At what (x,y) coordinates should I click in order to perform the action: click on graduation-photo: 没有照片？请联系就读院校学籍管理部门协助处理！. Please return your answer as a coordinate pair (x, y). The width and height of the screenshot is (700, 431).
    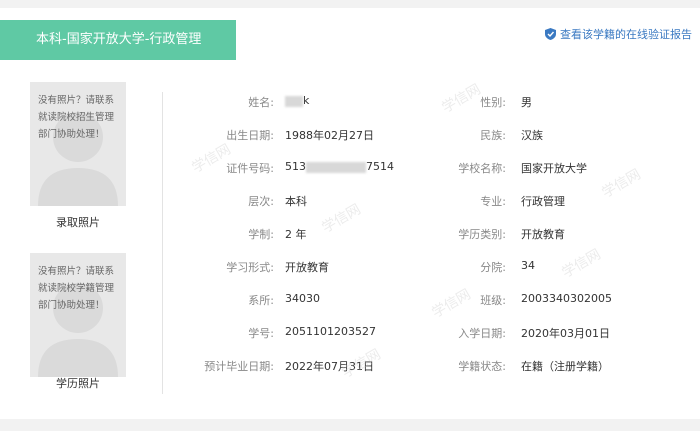
    Looking at the image, I should click on (78, 315).